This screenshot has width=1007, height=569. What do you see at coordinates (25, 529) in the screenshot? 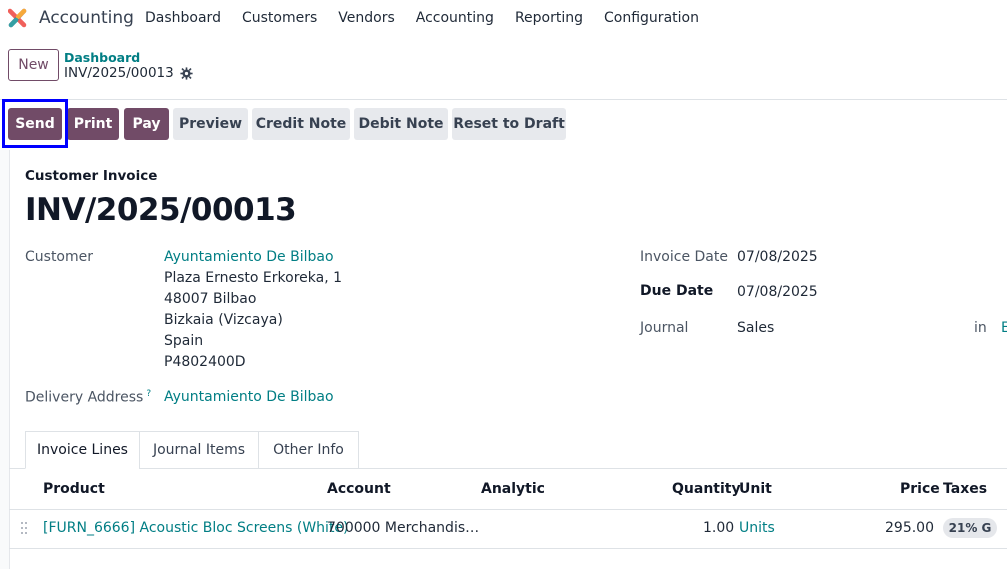
I see `drag-handle-icon` at bounding box center [25, 529].